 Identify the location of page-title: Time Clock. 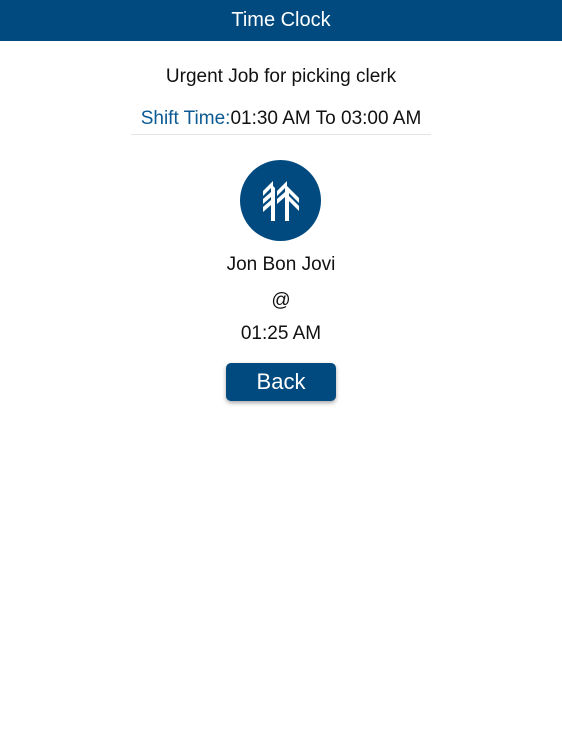
(281, 20).